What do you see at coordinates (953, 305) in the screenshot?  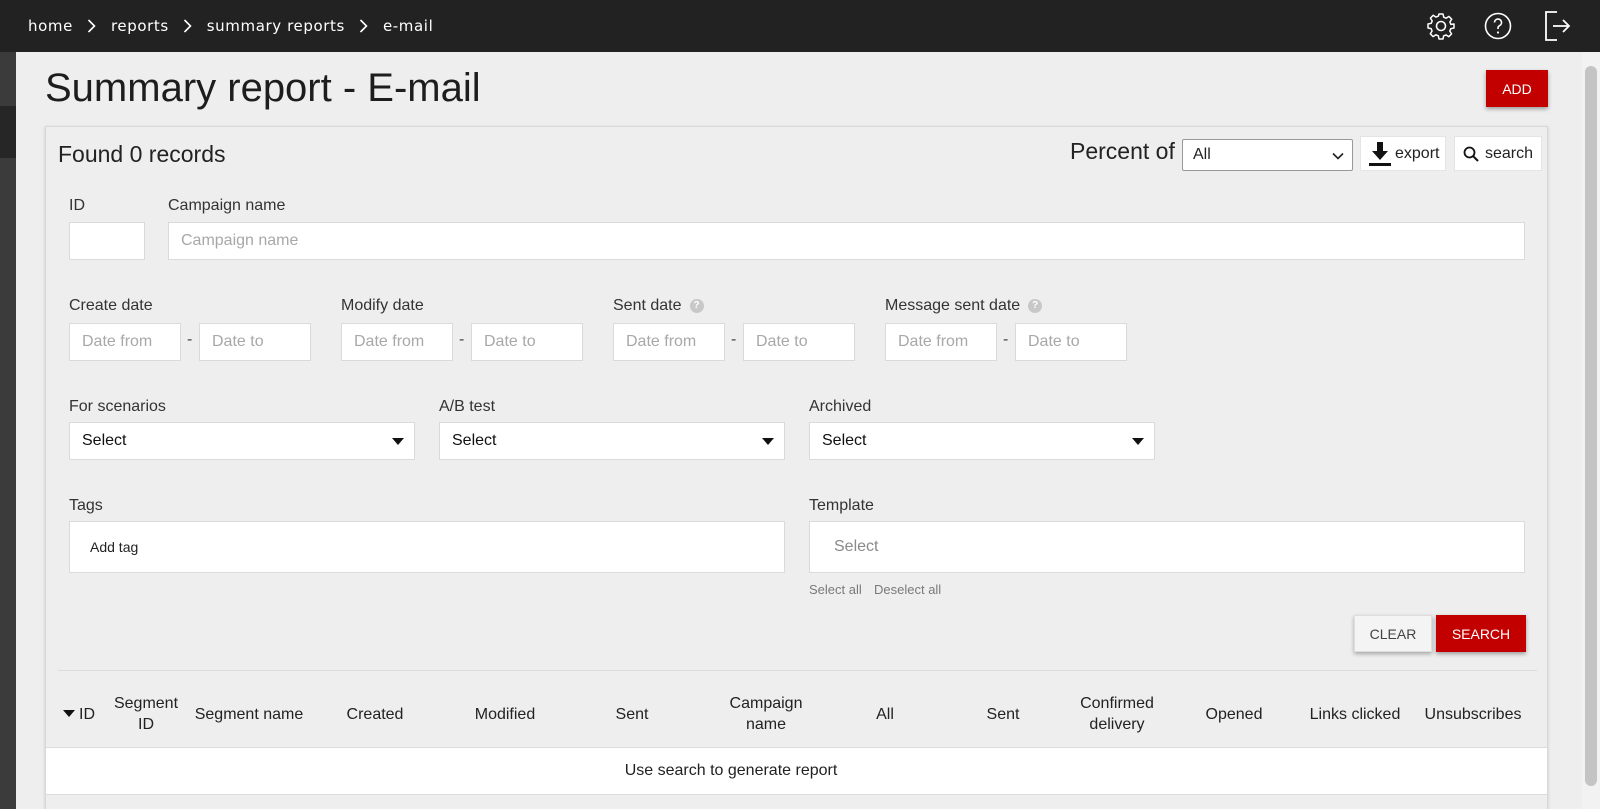 I see `message-sent-date-text: Message sent date` at bounding box center [953, 305].